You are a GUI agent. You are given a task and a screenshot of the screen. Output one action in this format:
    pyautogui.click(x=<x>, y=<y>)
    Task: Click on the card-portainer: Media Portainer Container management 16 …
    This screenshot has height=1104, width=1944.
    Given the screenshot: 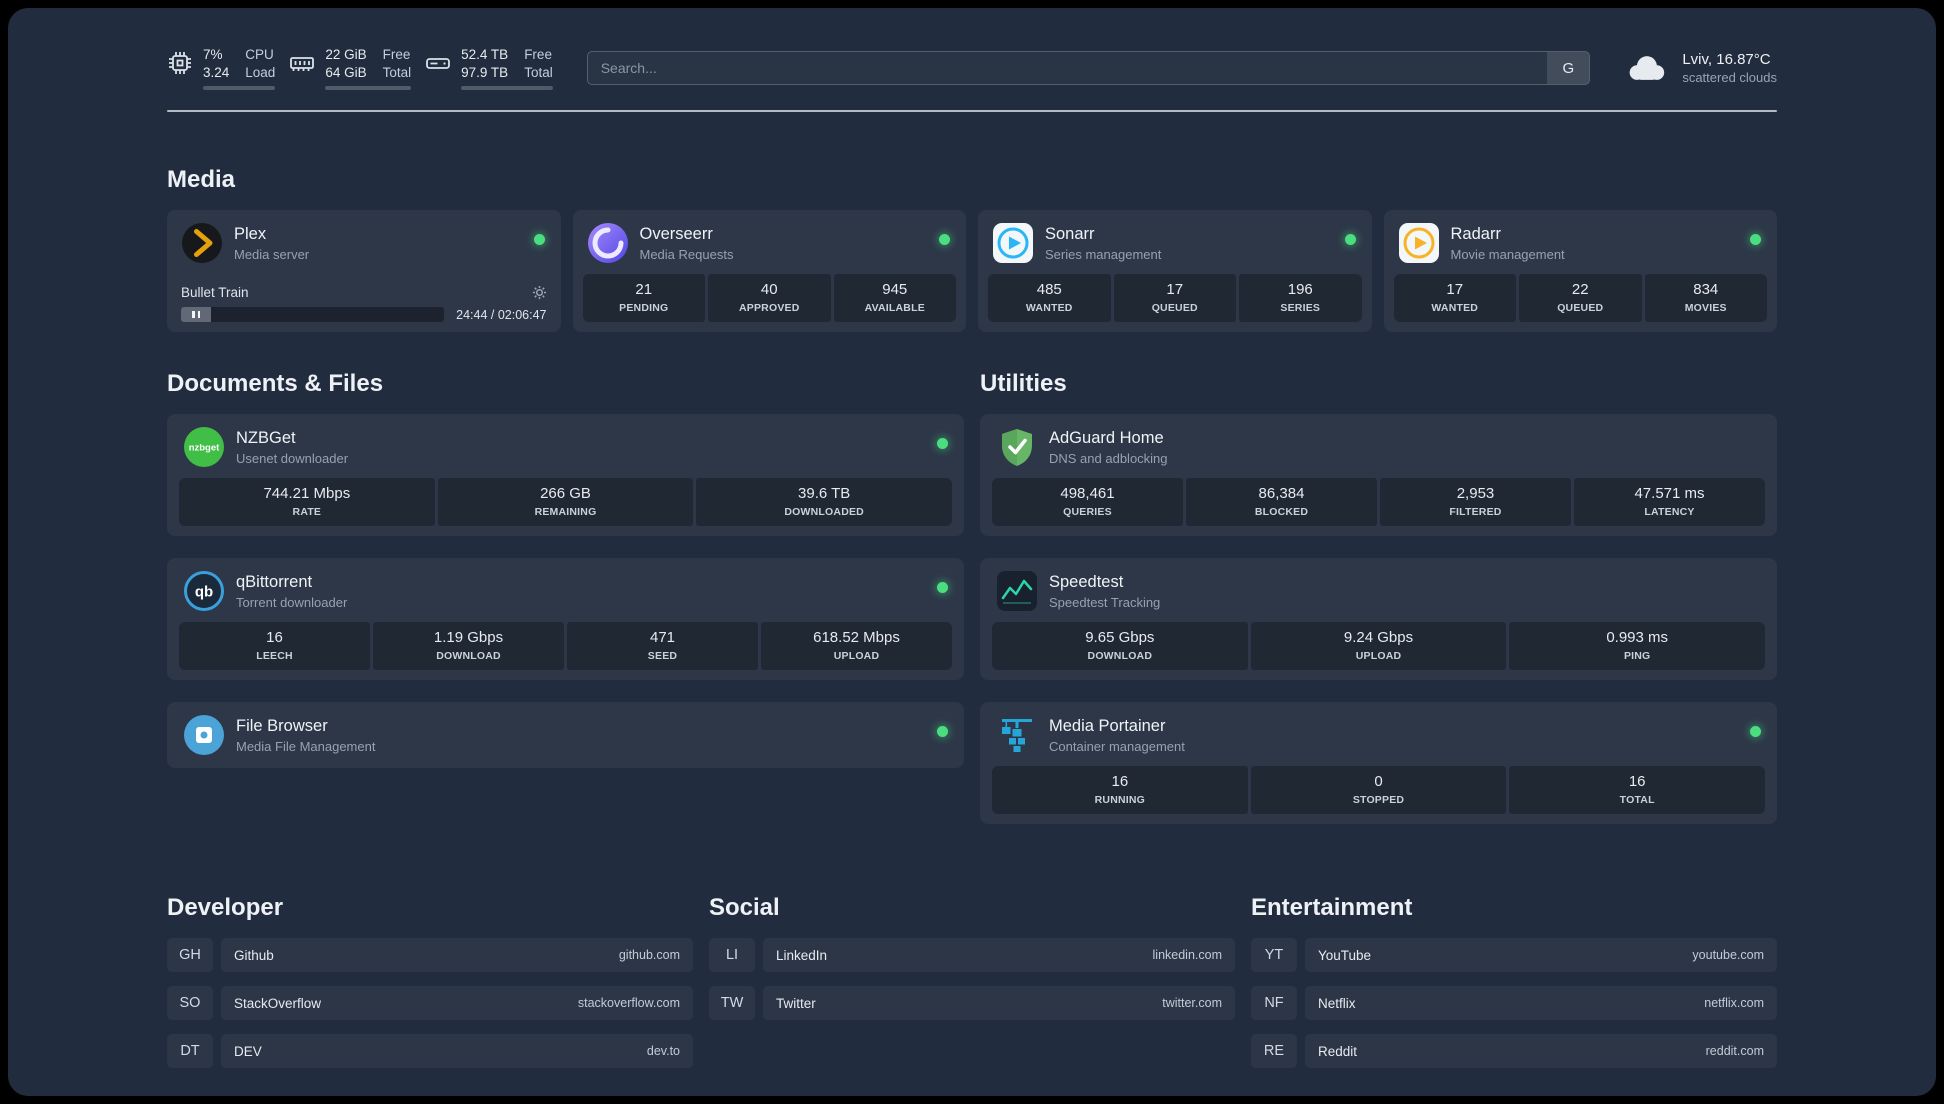 What is the action you would take?
    pyautogui.click(x=1378, y=763)
    